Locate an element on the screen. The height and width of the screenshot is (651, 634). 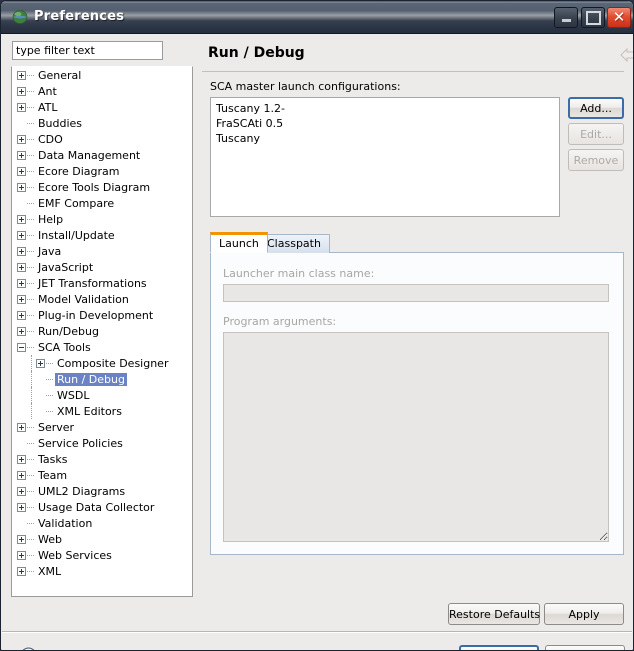
launch-configurations-list: Tuscany 1.2- FraSCAti 0.5 Tuscany is located at coordinates (385, 157).